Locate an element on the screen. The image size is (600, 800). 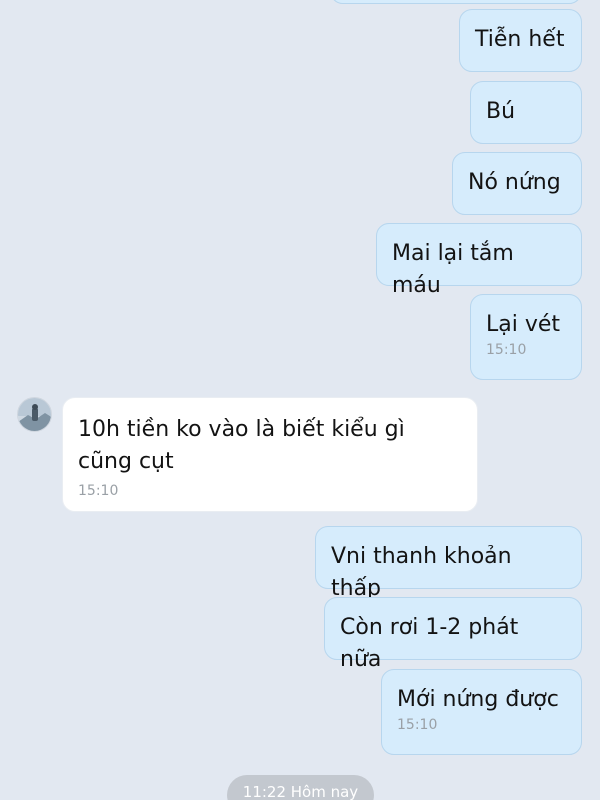
message-text: 10h tiền ko vào là biết kiểu gì cũng cụt is located at coordinates (241, 445).